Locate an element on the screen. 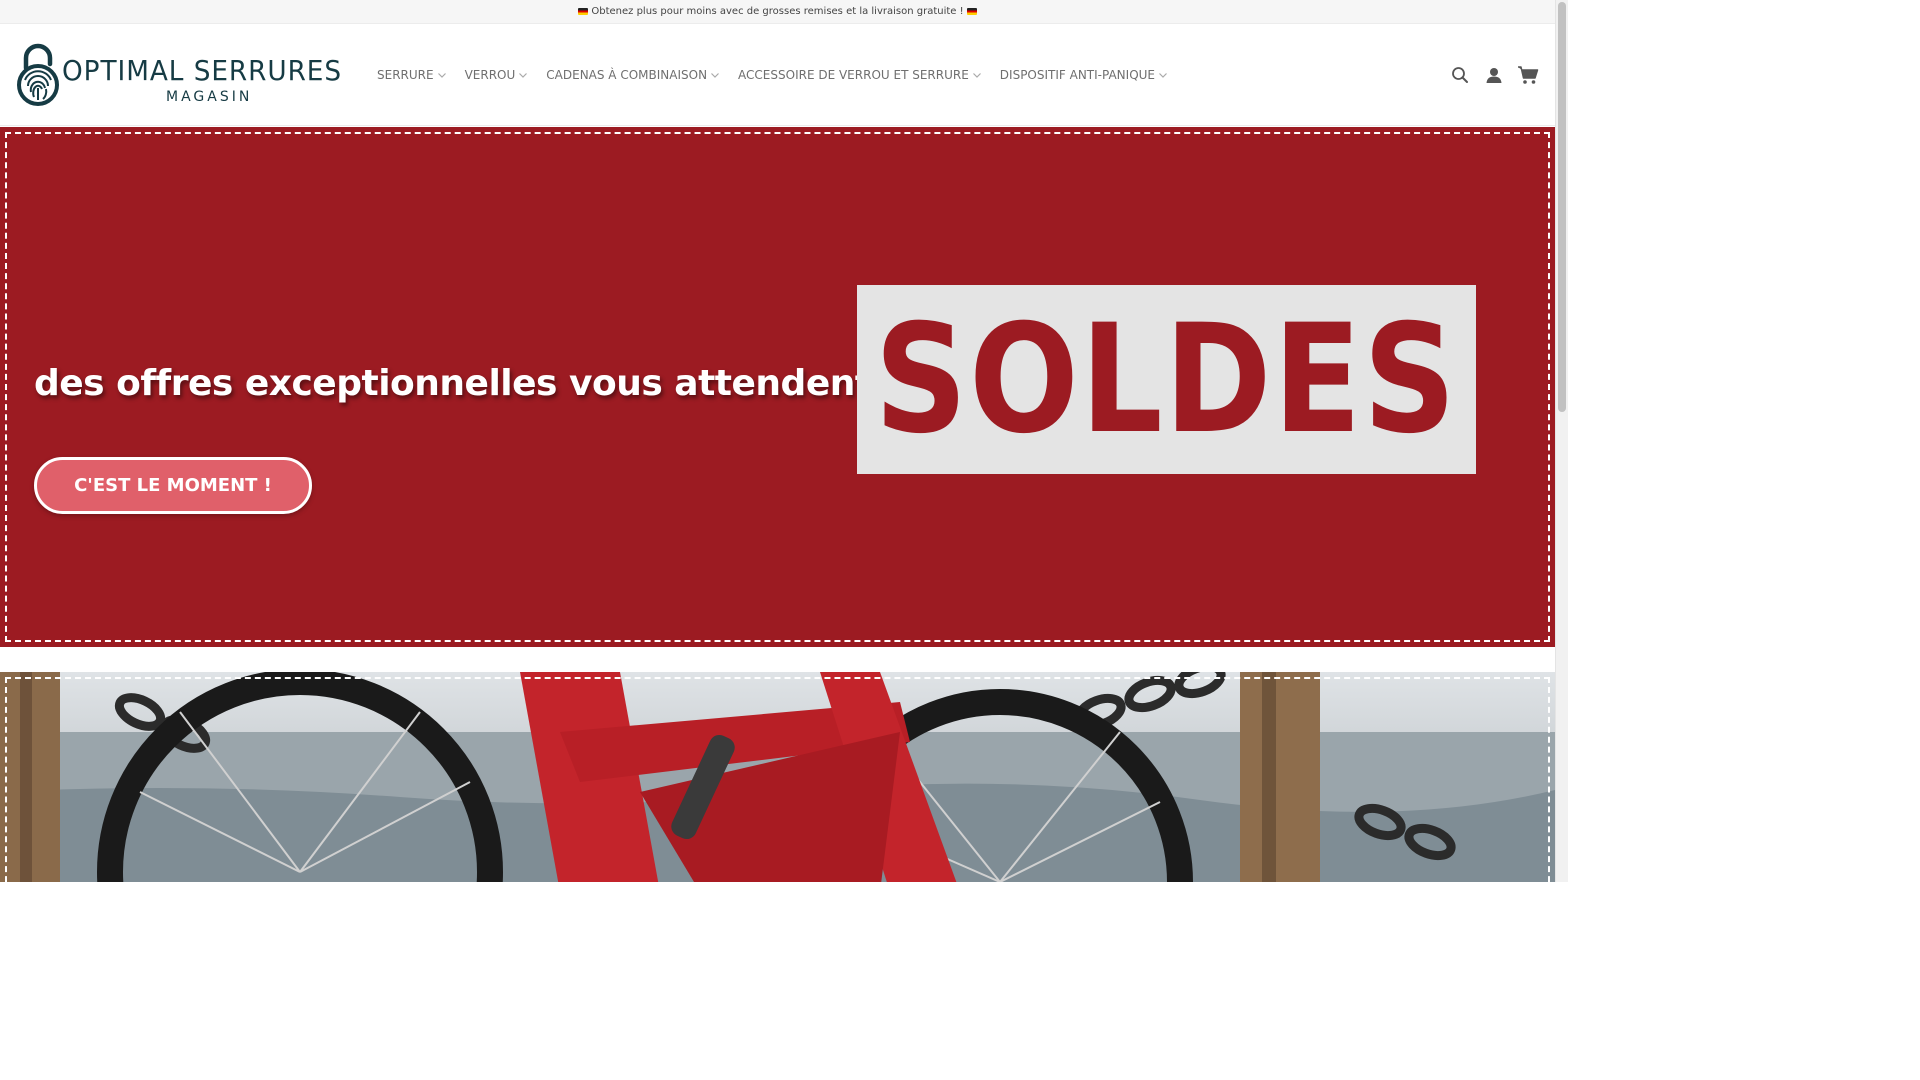 The image size is (1920, 1080). nav-item-serrure: SERRURE is located at coordinates (412, 75).